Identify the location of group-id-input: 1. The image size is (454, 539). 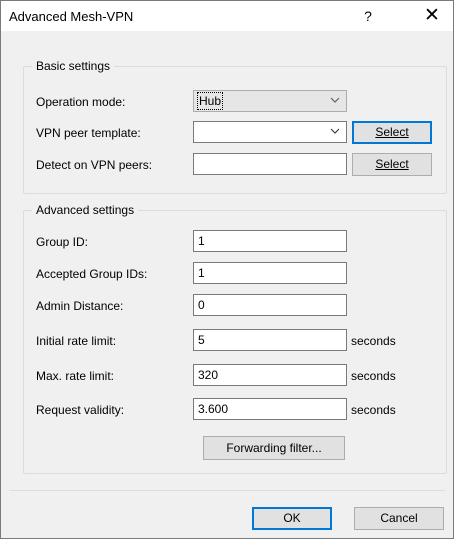
(270, 241).